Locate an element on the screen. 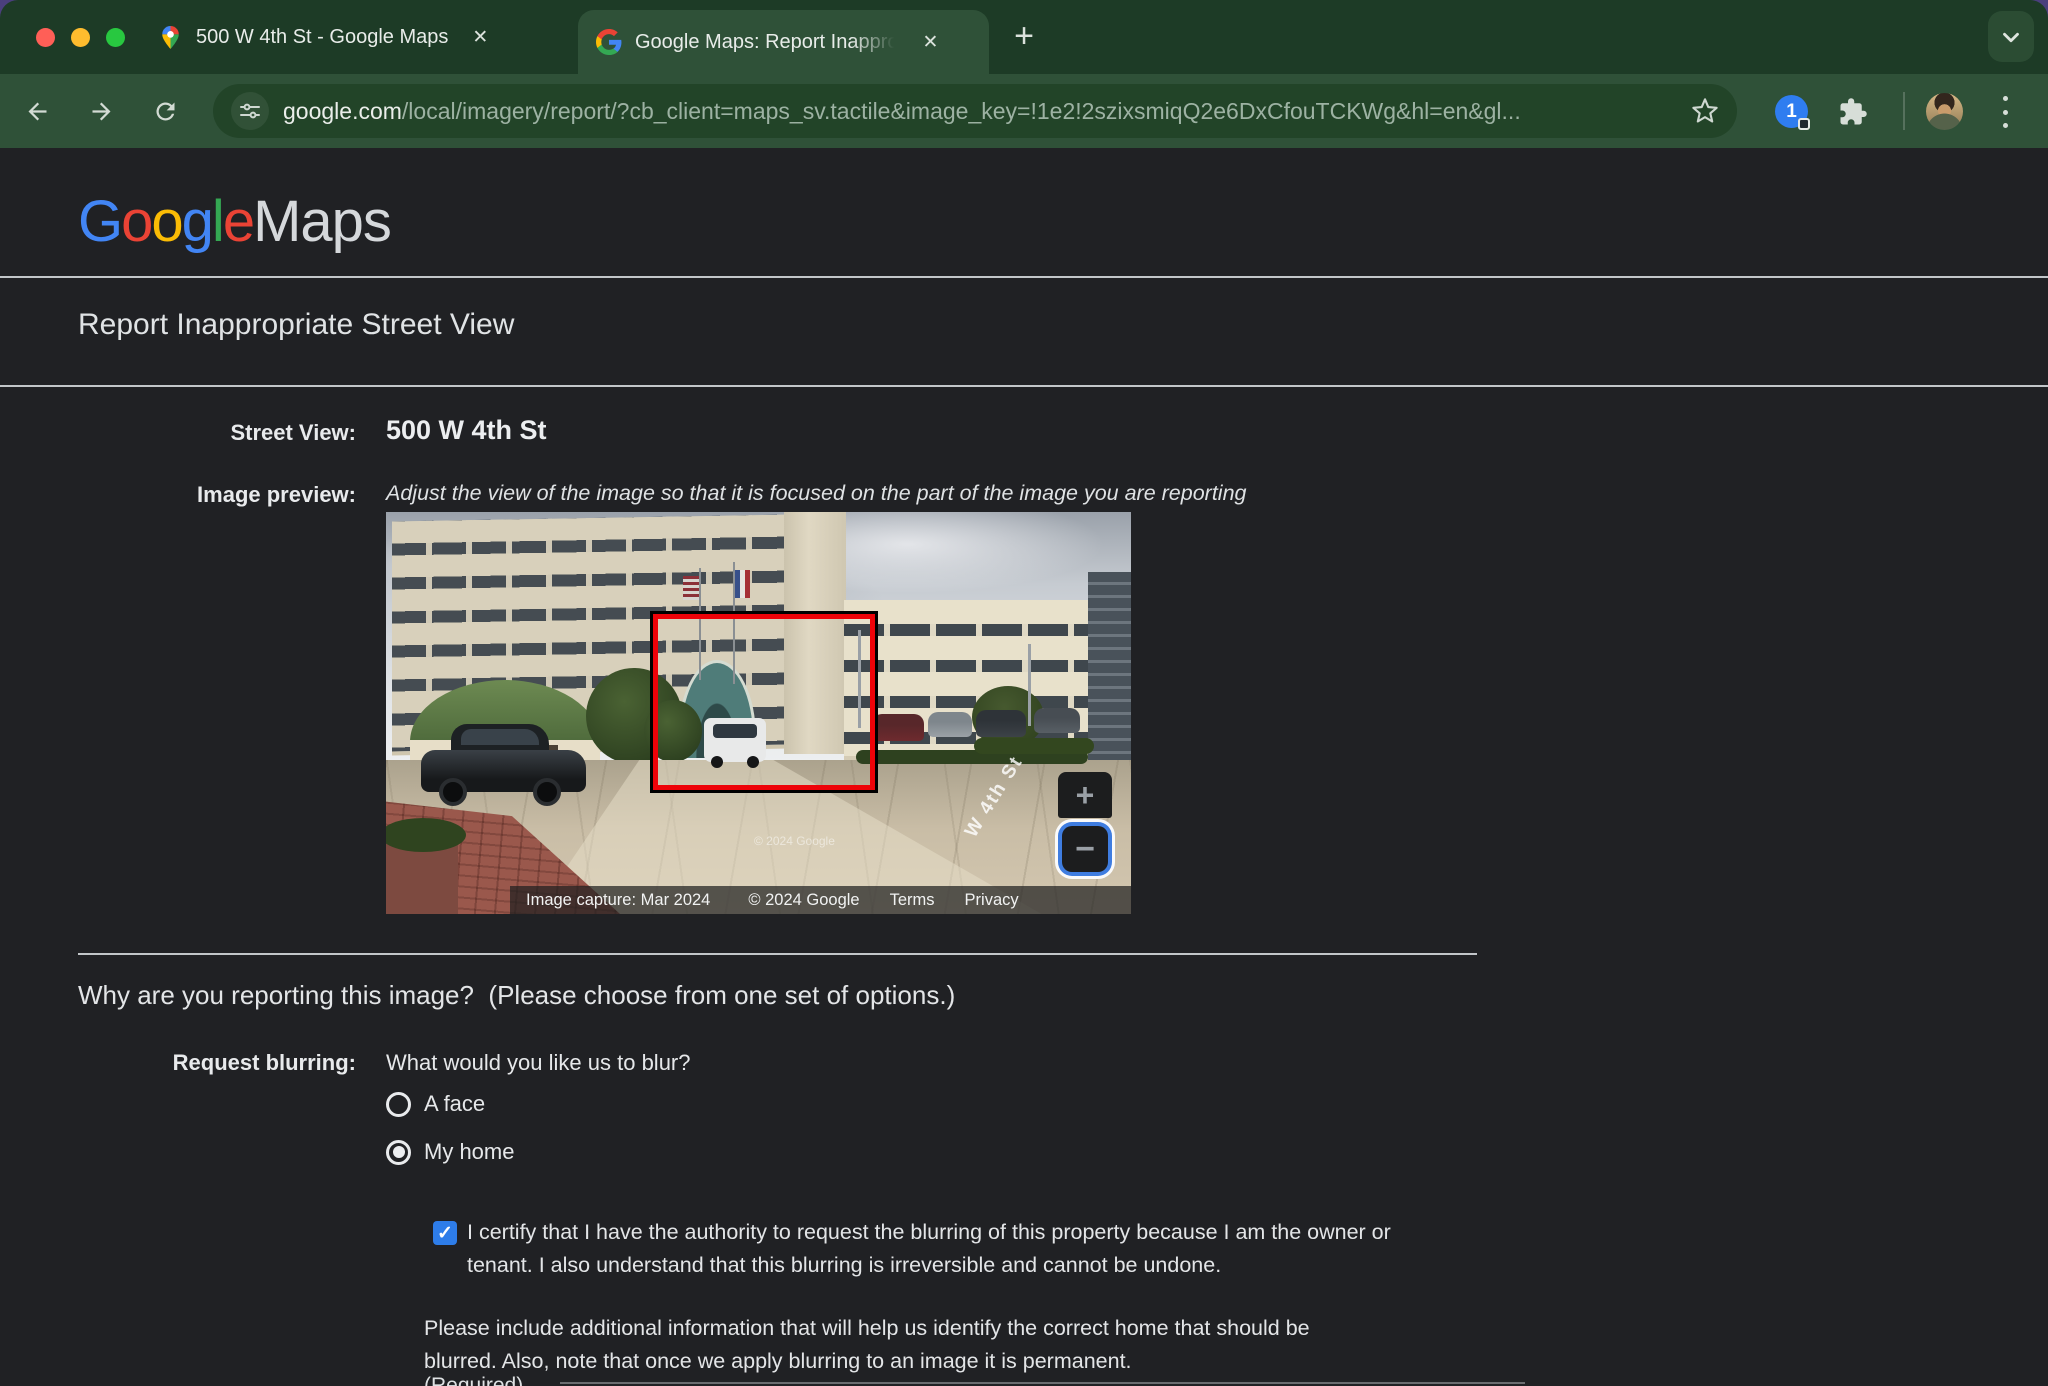 This screenshot has width=2048, height=1386. logo-letter: G is located at coordinates (100, 221).